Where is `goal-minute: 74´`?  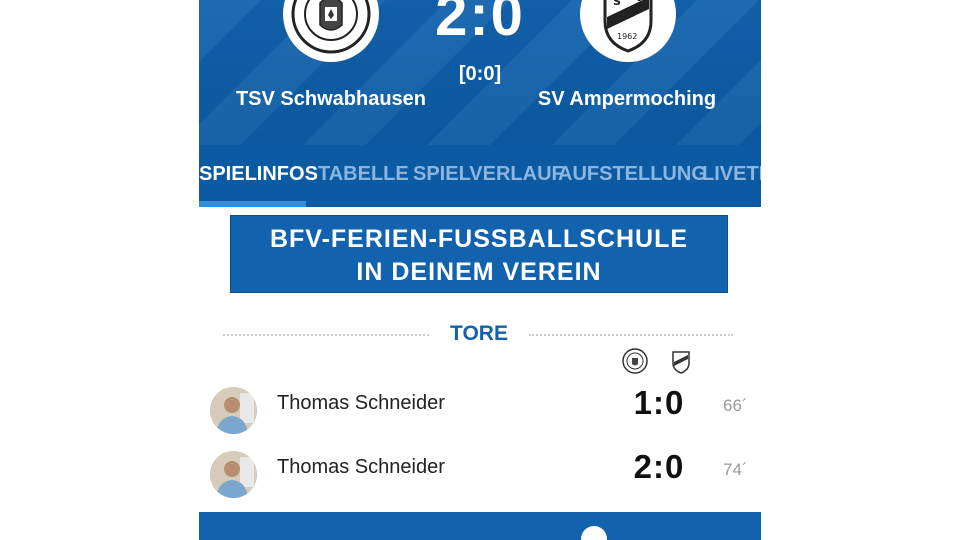
goal-minute: 74´ is located at coordinates (735, 469).